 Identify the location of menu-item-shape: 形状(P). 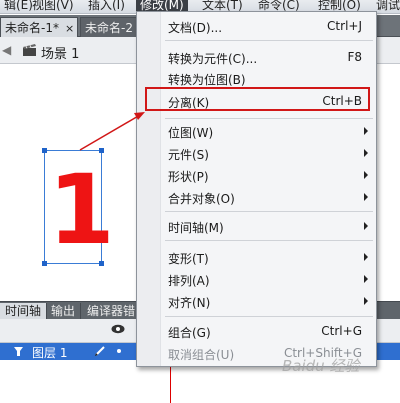
(256, 175).